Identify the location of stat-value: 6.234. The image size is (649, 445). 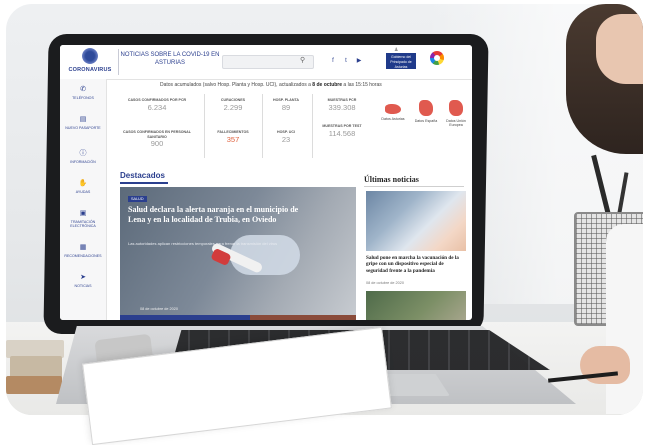
(157, 107).